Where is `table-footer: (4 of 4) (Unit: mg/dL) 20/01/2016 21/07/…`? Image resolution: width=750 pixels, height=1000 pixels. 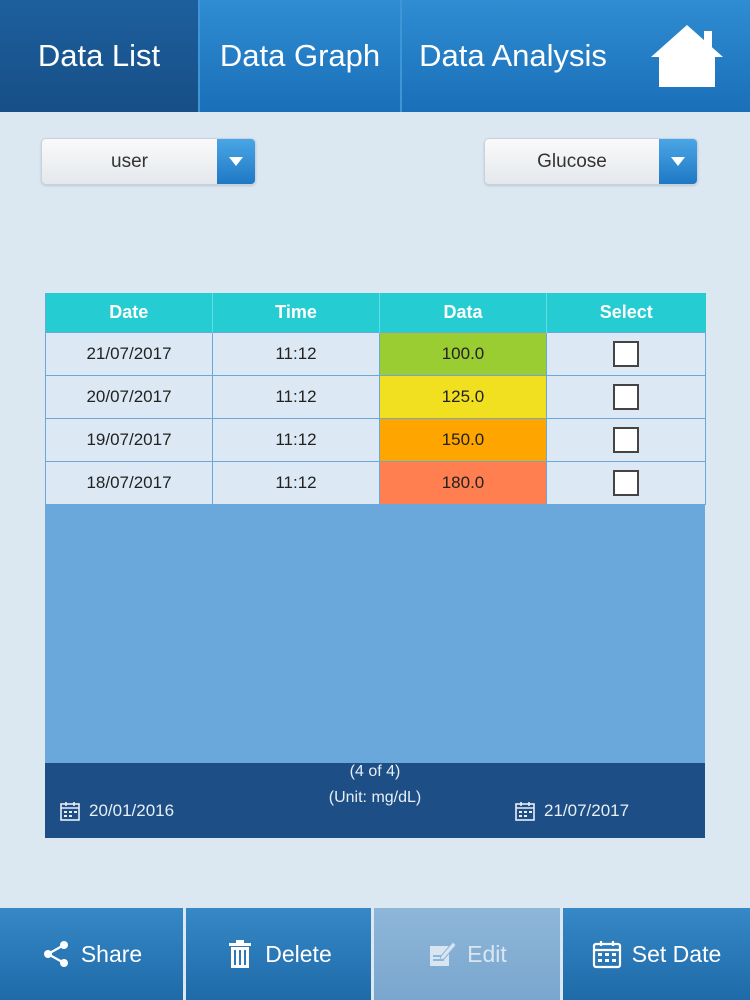 table-footer: (4 of 4) (Unit: mg/dL) 20/01/2016 21/07/… is located at coordinates (375, 800).